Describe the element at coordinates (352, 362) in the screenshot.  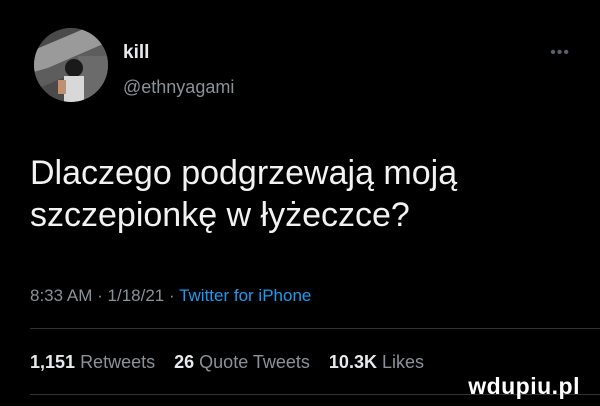
I see `likes-count: 10.3K` at that location.